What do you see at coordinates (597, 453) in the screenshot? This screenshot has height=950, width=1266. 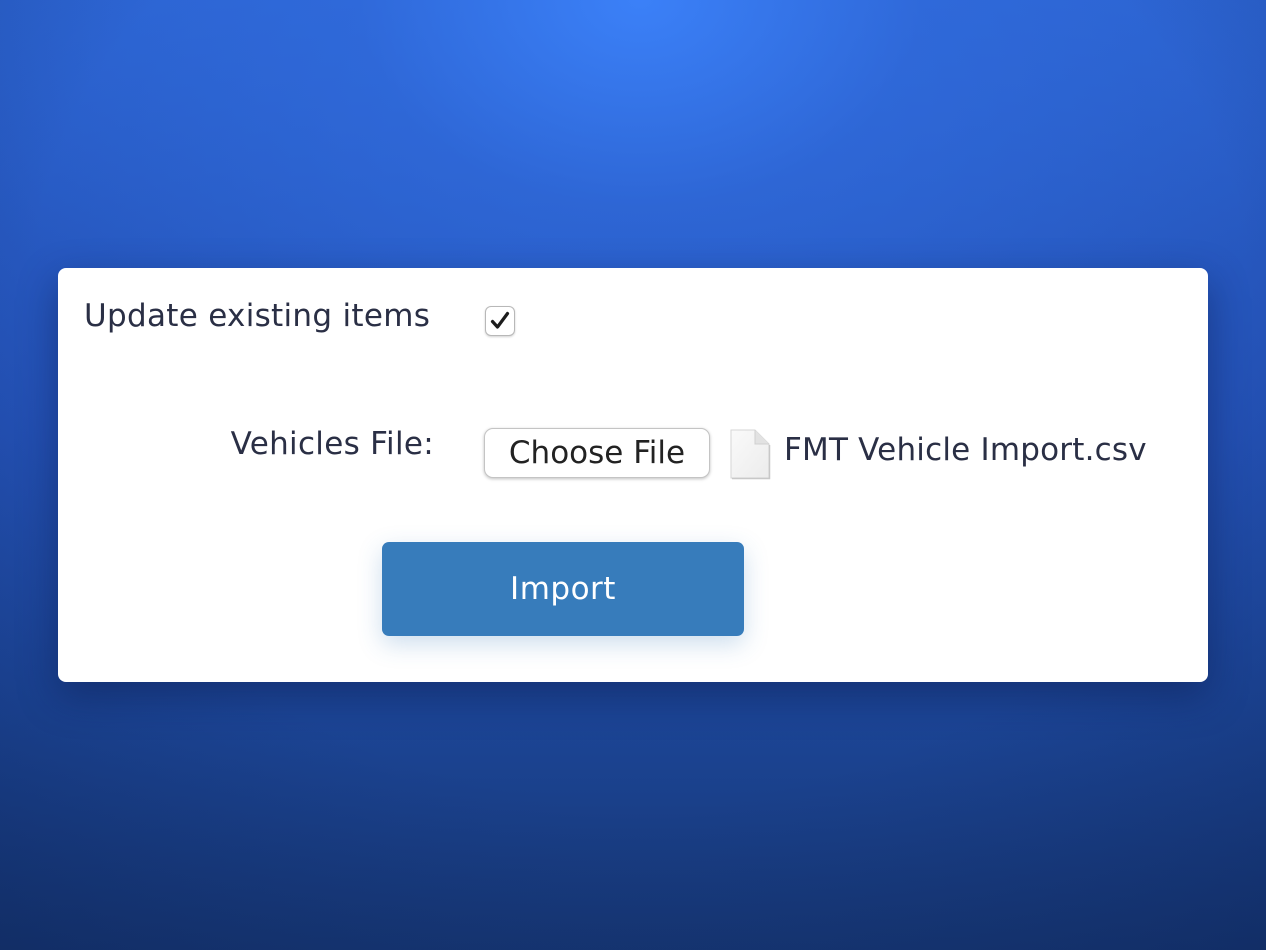 I see `choose-file-button: Choose File` at bounding box center [597, 453].